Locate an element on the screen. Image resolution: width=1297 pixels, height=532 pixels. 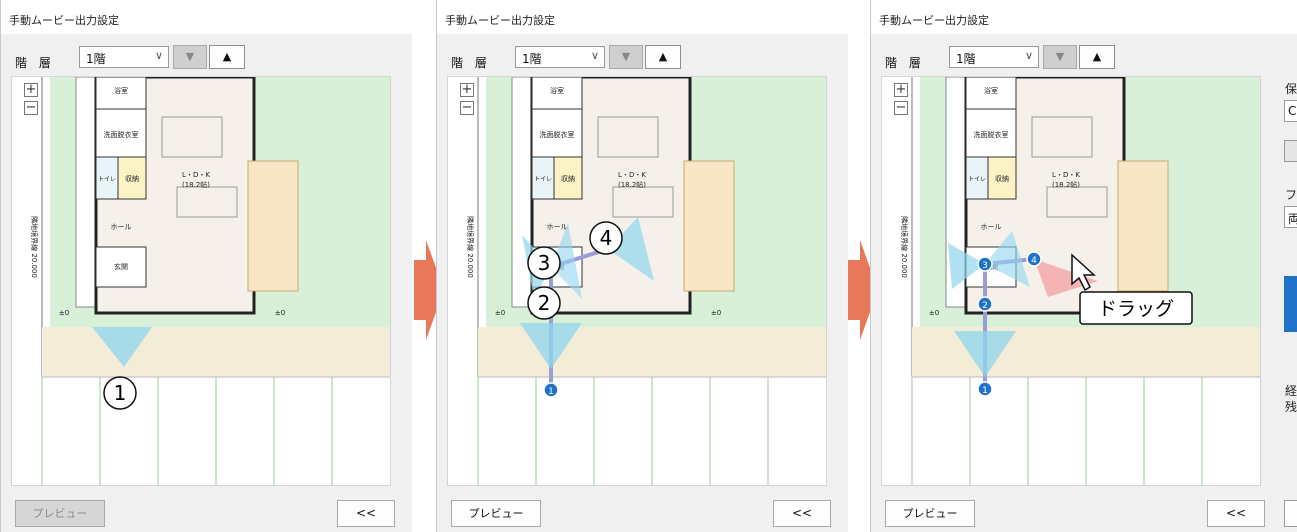
step-marker-3-label: 3 is located at coordinates (544, 263).